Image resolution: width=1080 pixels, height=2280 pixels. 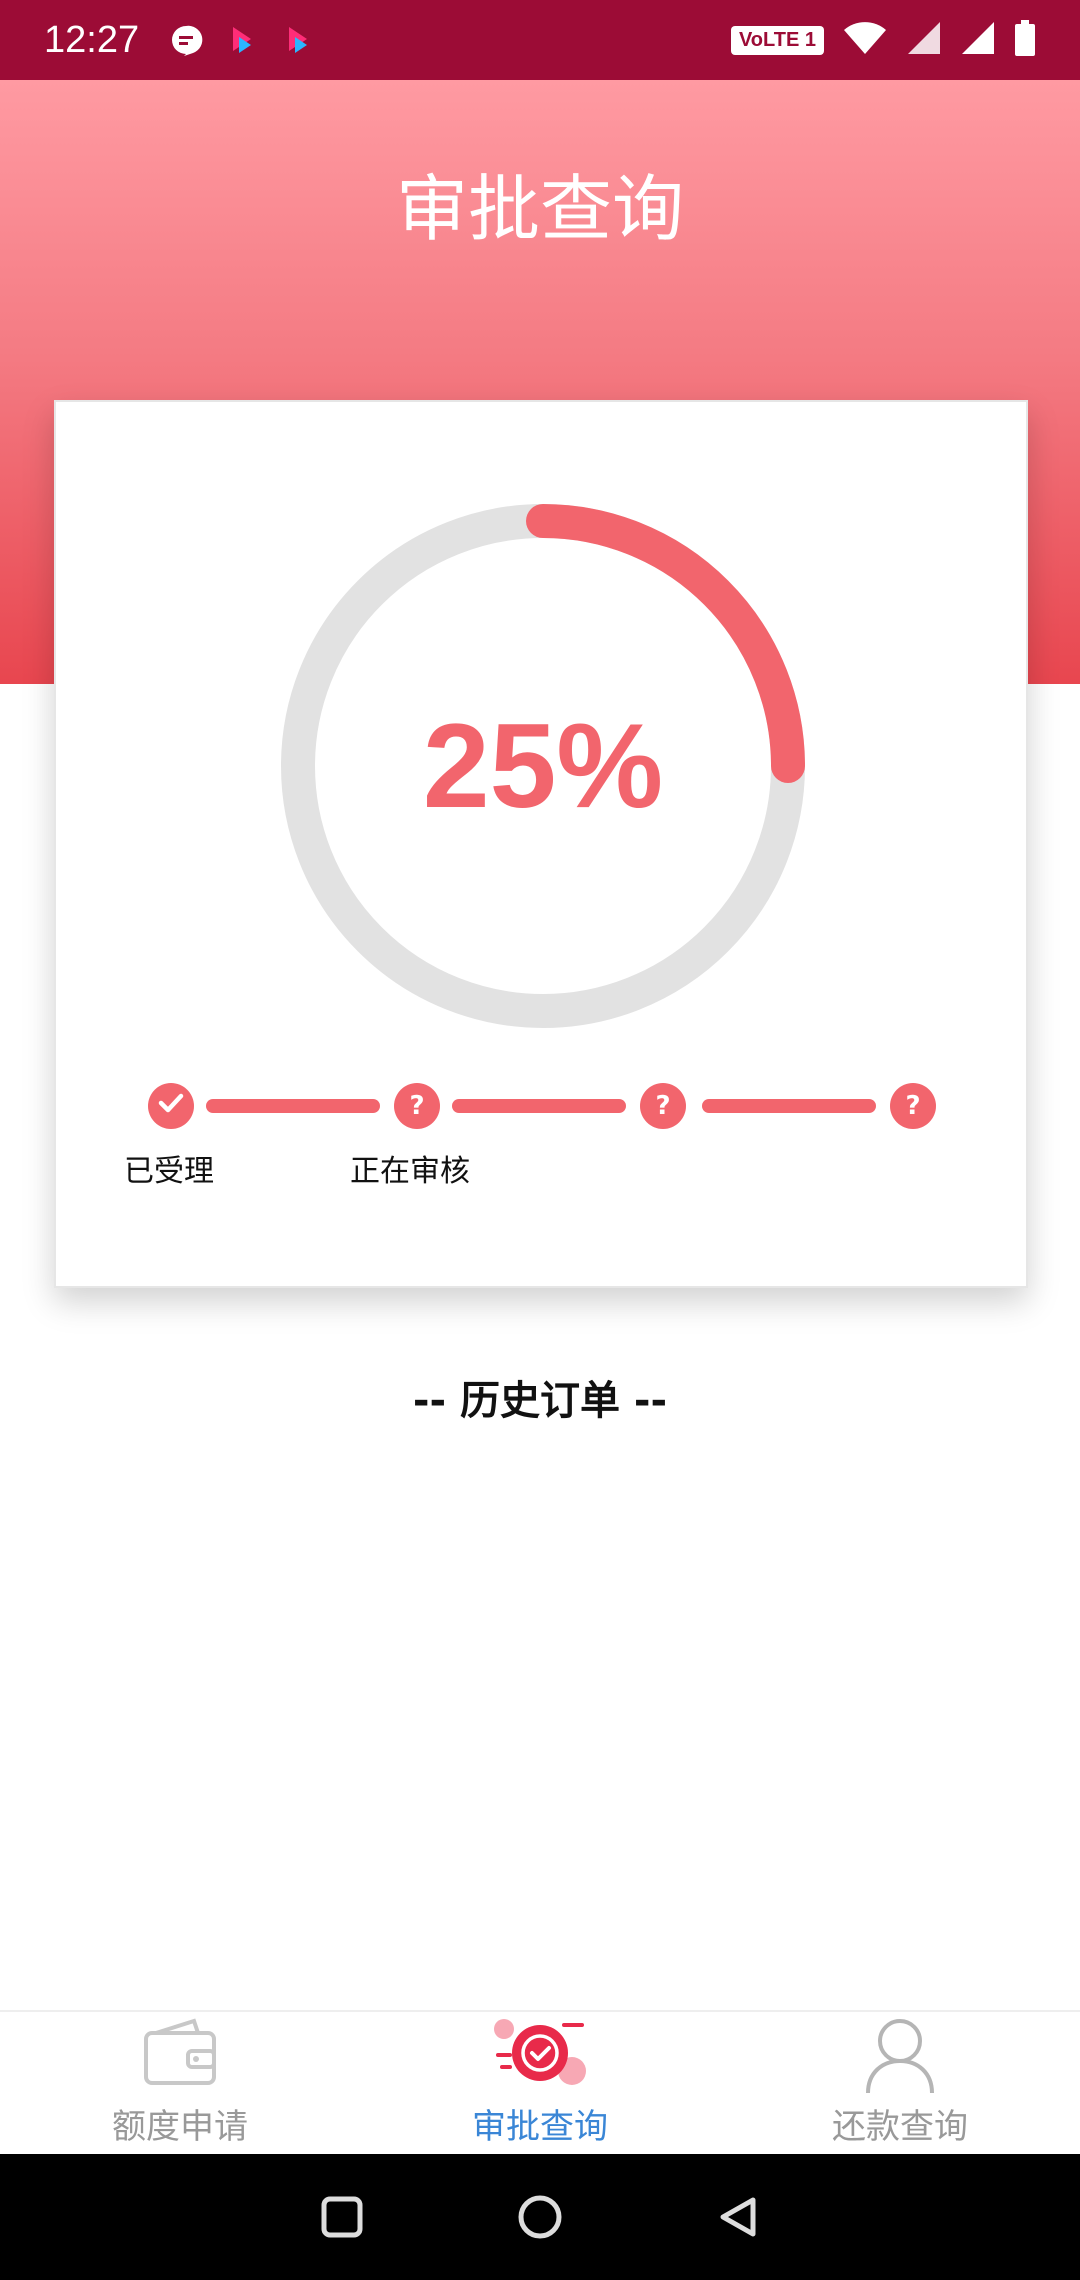 What do you see at coordinates (540, 1401) in the screenshot?
I see `history-orders-title: -- 历史订单 --` at bounding box center [540, 1401].